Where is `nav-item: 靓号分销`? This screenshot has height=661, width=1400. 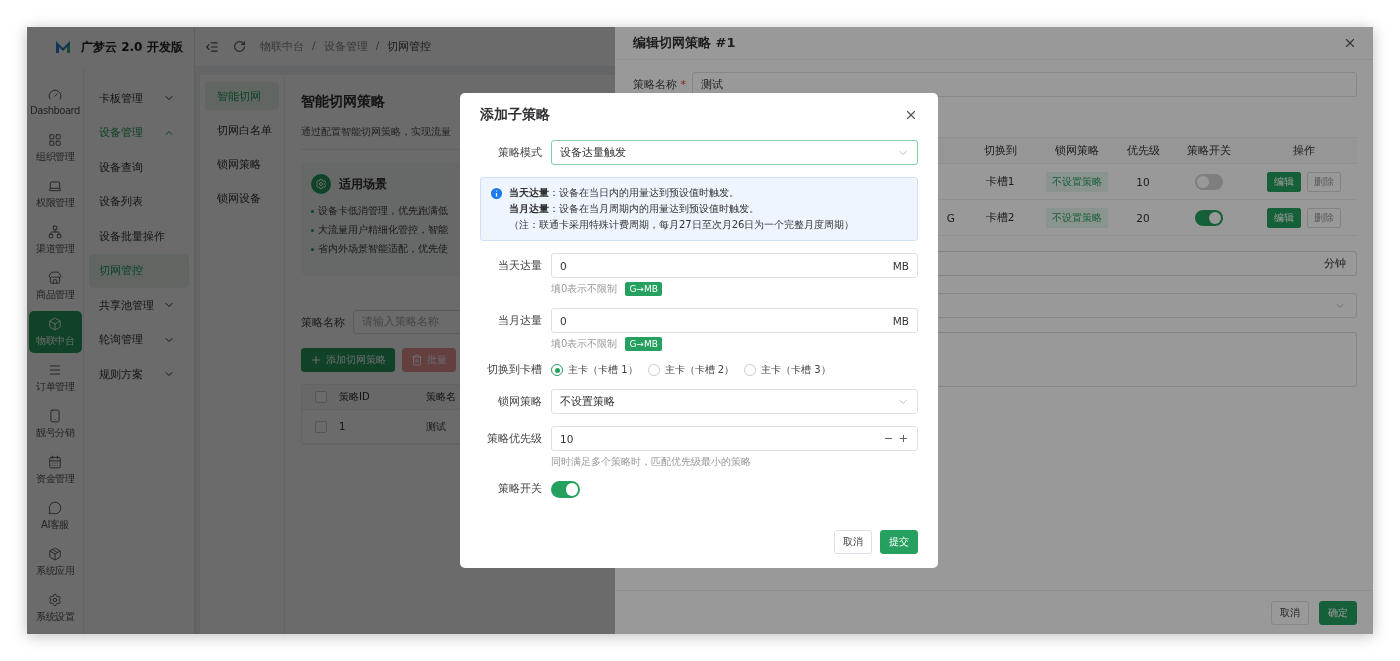 nav-item: 靓号分销 is located at coordinates (55, 424).